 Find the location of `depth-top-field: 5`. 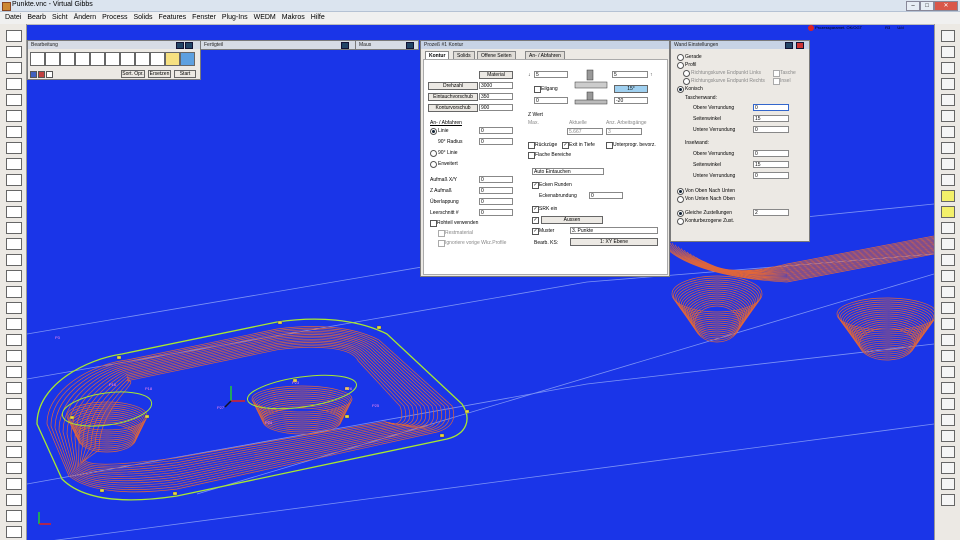

depth-top-field: 5 is located at coordinates (551, 74).